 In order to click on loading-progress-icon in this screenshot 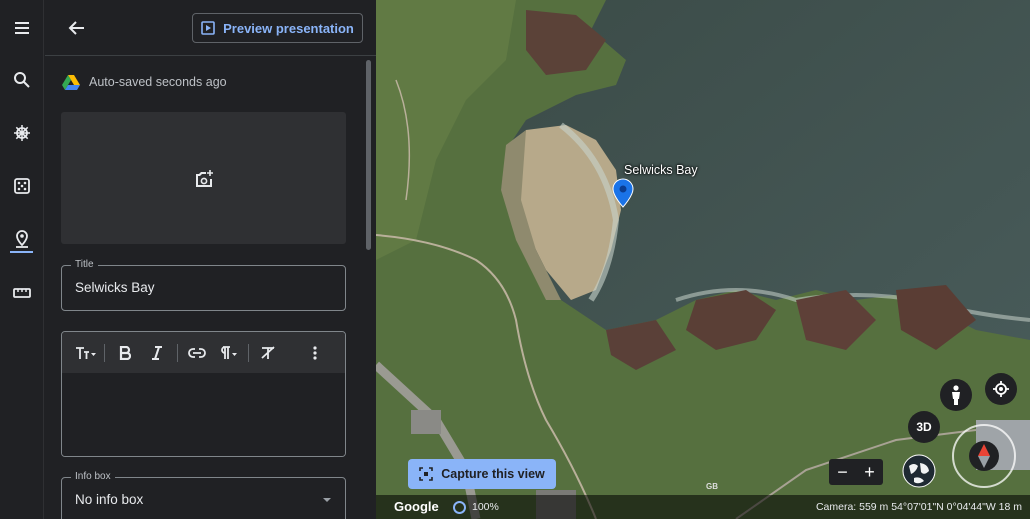, I will do `click(459, 507)`.